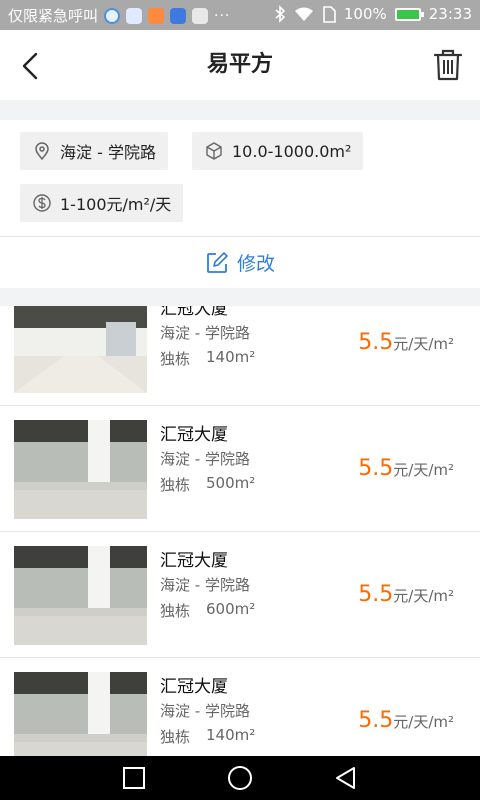 This screenshot has width=480, height=800. I want to click on location-chip: 海淀 - 学院路, so click(94, 151).